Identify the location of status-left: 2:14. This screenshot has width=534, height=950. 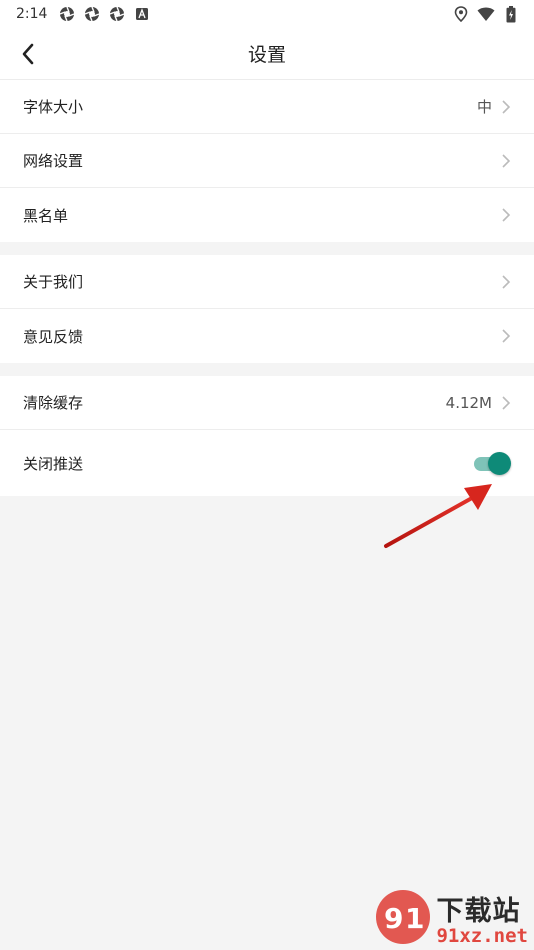
(83, 14).